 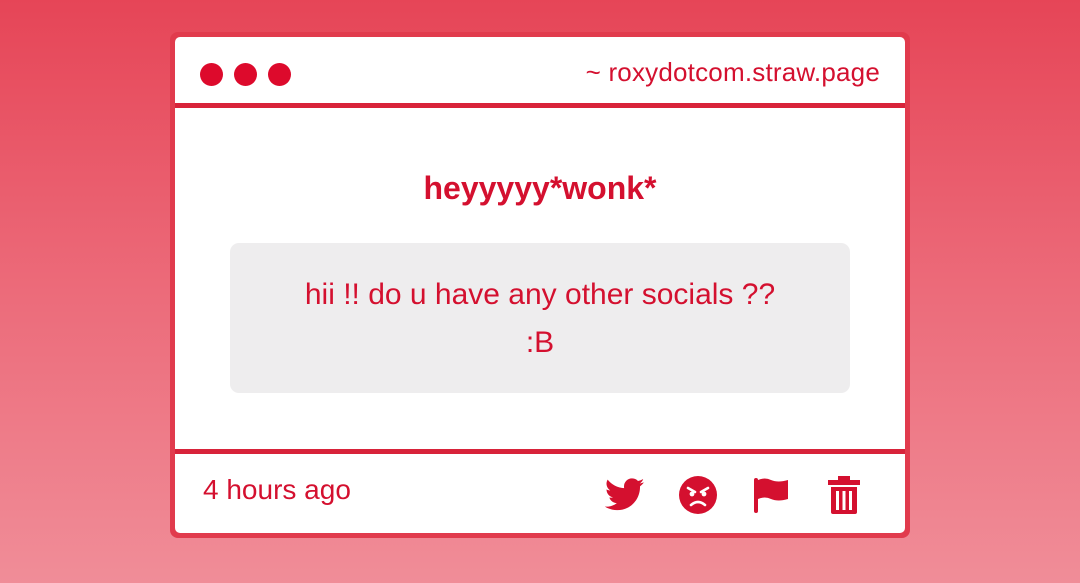 I want to click on post-footer: 4 hours ago, so click(x=540, y=493).